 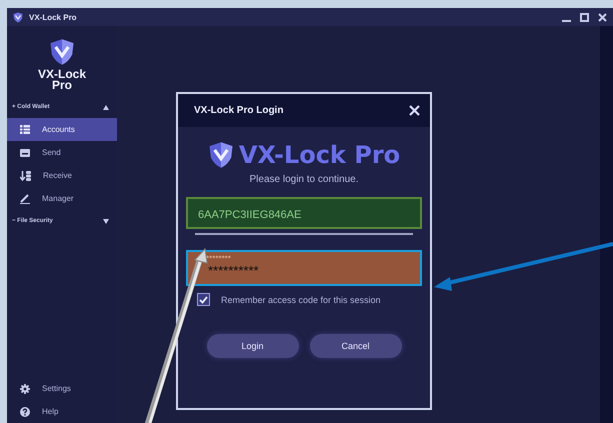 I want to click on window-title: VX-Lock Pro, so click(x=53, y=17).